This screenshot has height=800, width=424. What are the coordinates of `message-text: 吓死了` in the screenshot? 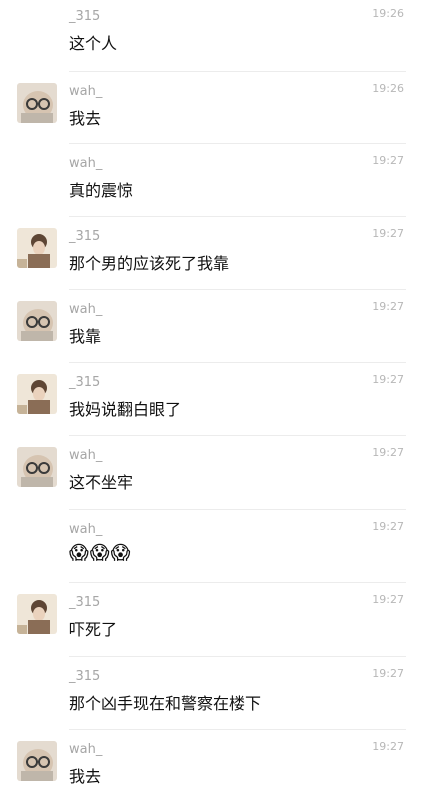 It's located at (93, 629).